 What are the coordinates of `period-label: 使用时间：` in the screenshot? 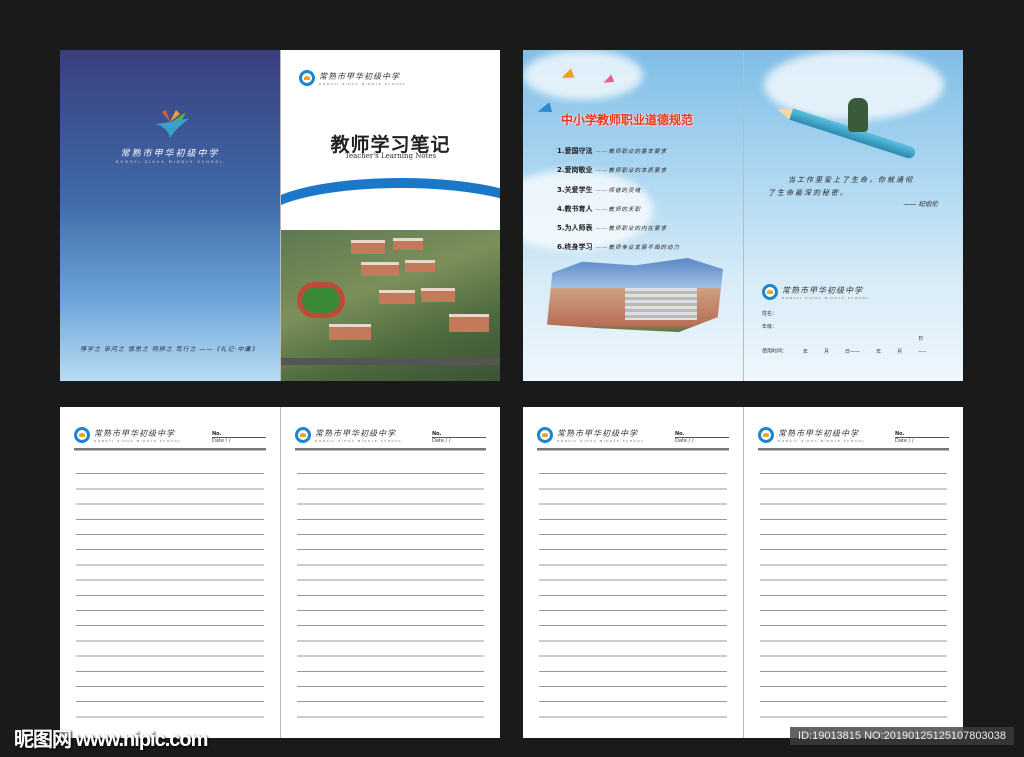 It's located at (775, 351).